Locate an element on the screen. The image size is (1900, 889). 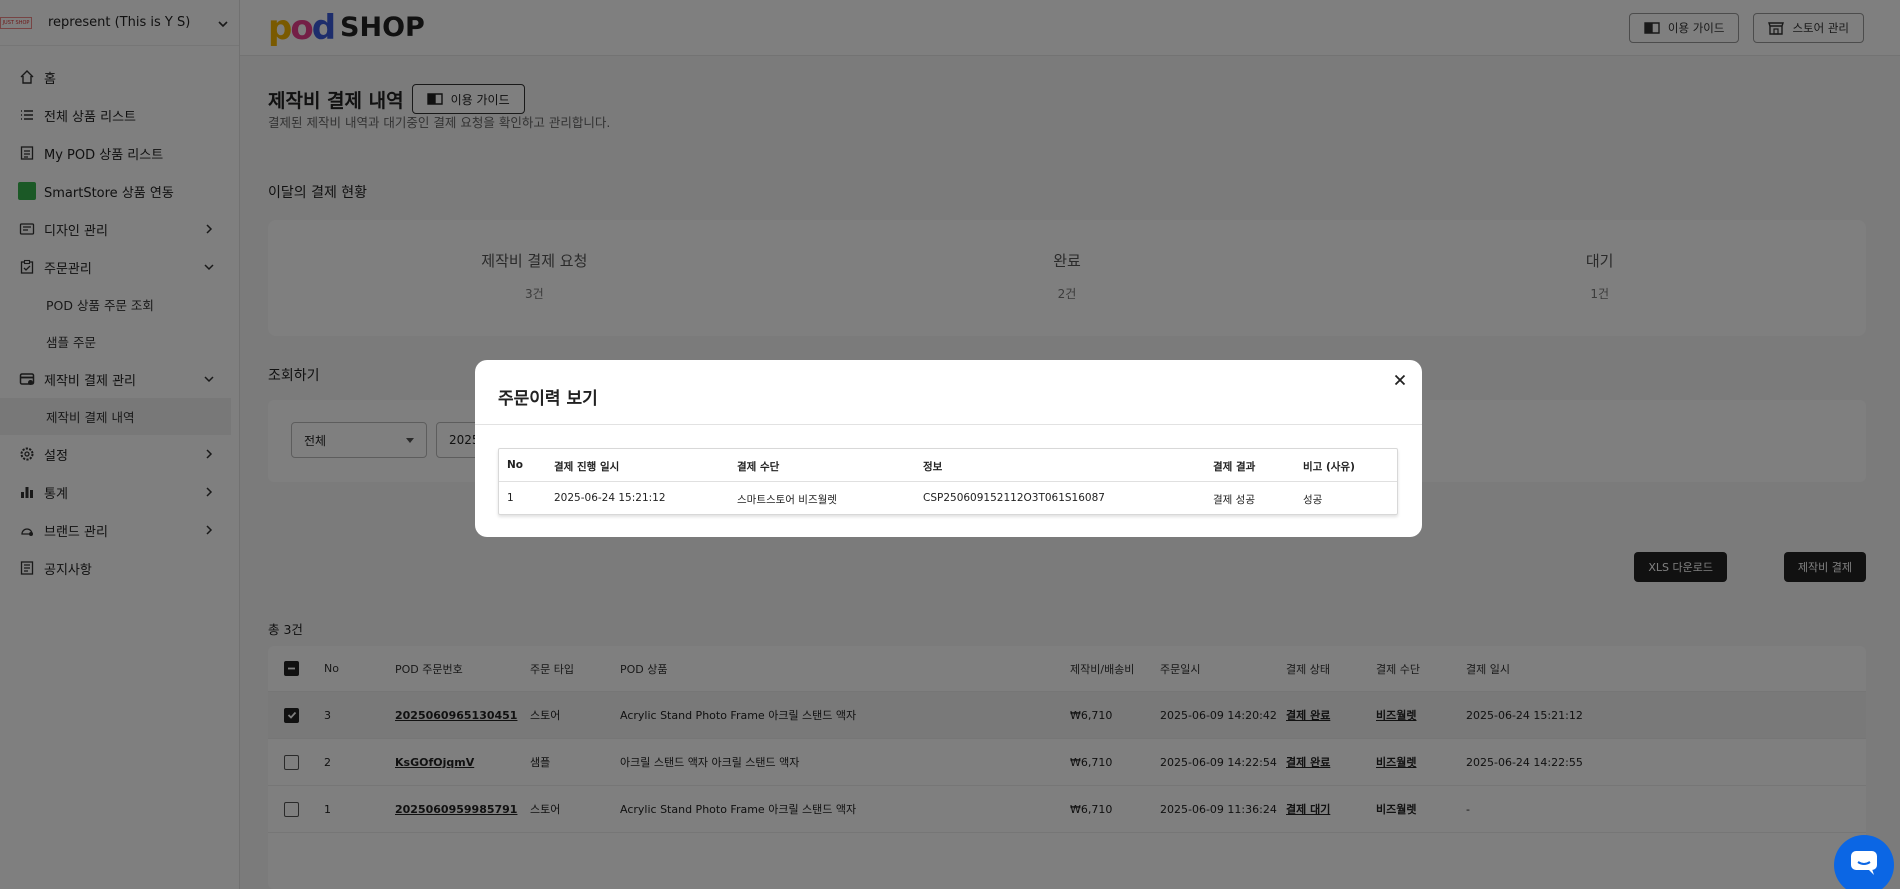
history-info: CSP250609152112O3T061S16087 is located at coordinates (1014, 498).